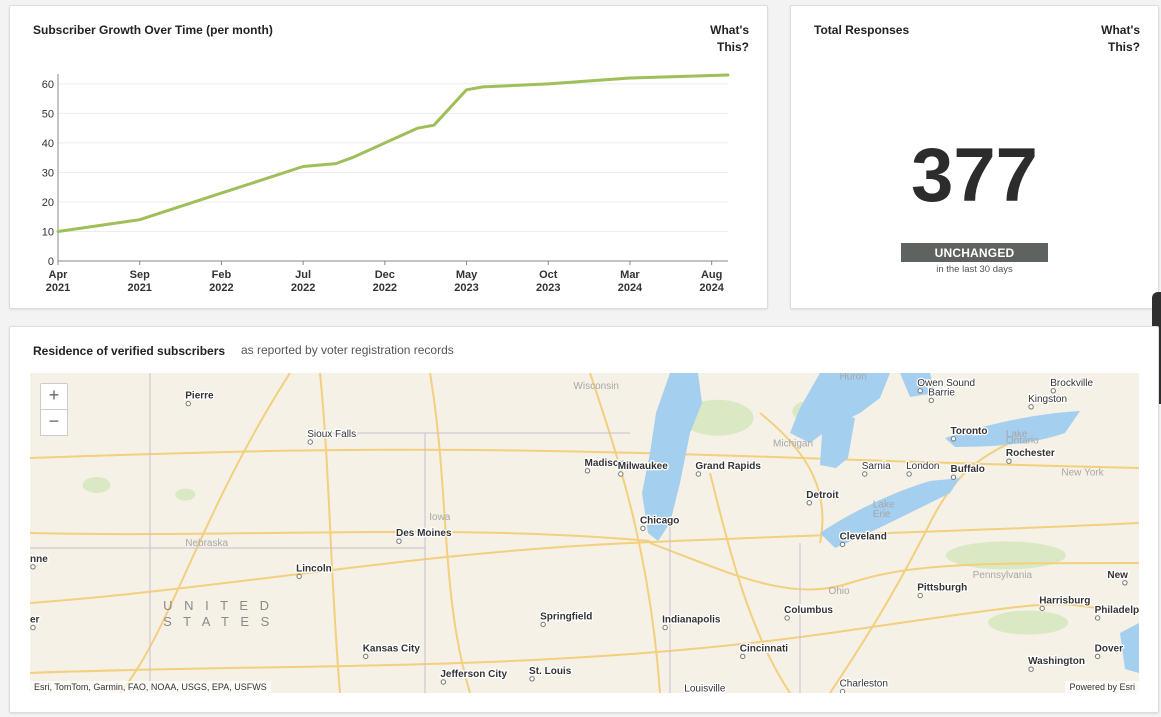 Image resolution: width=1161 pixels, height=717 pixels. I want to click on city-label: Dover, so click(1109, 648).